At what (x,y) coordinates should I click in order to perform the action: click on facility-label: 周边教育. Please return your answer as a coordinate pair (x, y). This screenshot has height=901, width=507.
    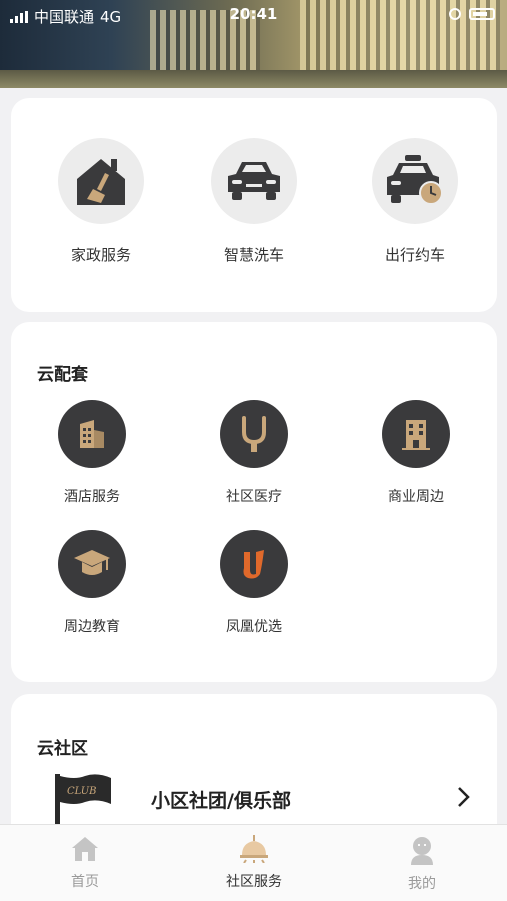
    Looking at the image, I should click on (92, 627).